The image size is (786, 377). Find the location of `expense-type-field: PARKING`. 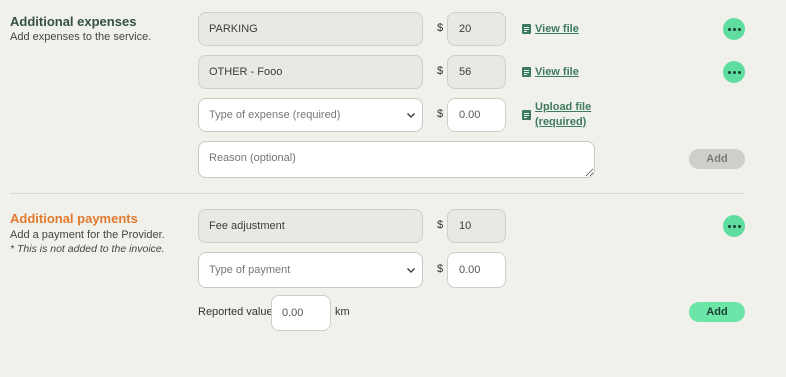

expense-type-field: PARKING is located at coordinates (310, 29).